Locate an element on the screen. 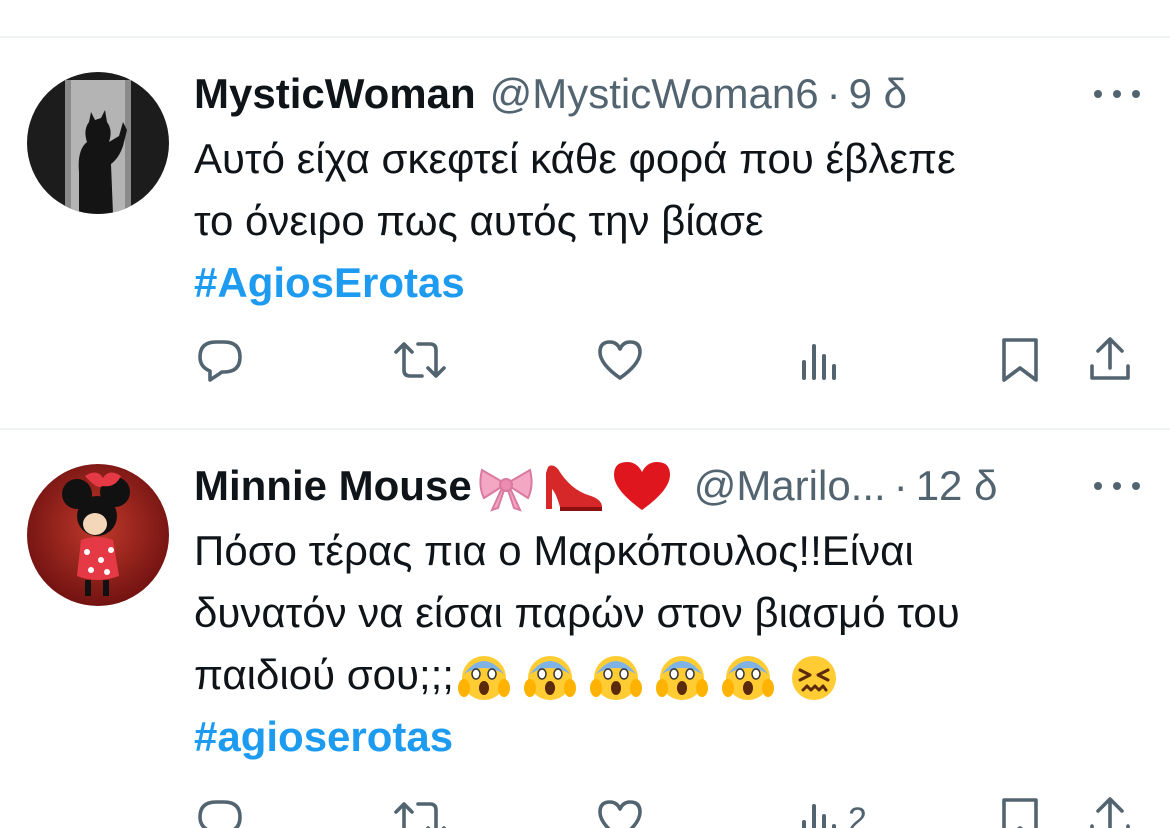 The image size is (1170, 828). tweet-text-line: παιδιού σου;;; is located at coordinates (324, 674).